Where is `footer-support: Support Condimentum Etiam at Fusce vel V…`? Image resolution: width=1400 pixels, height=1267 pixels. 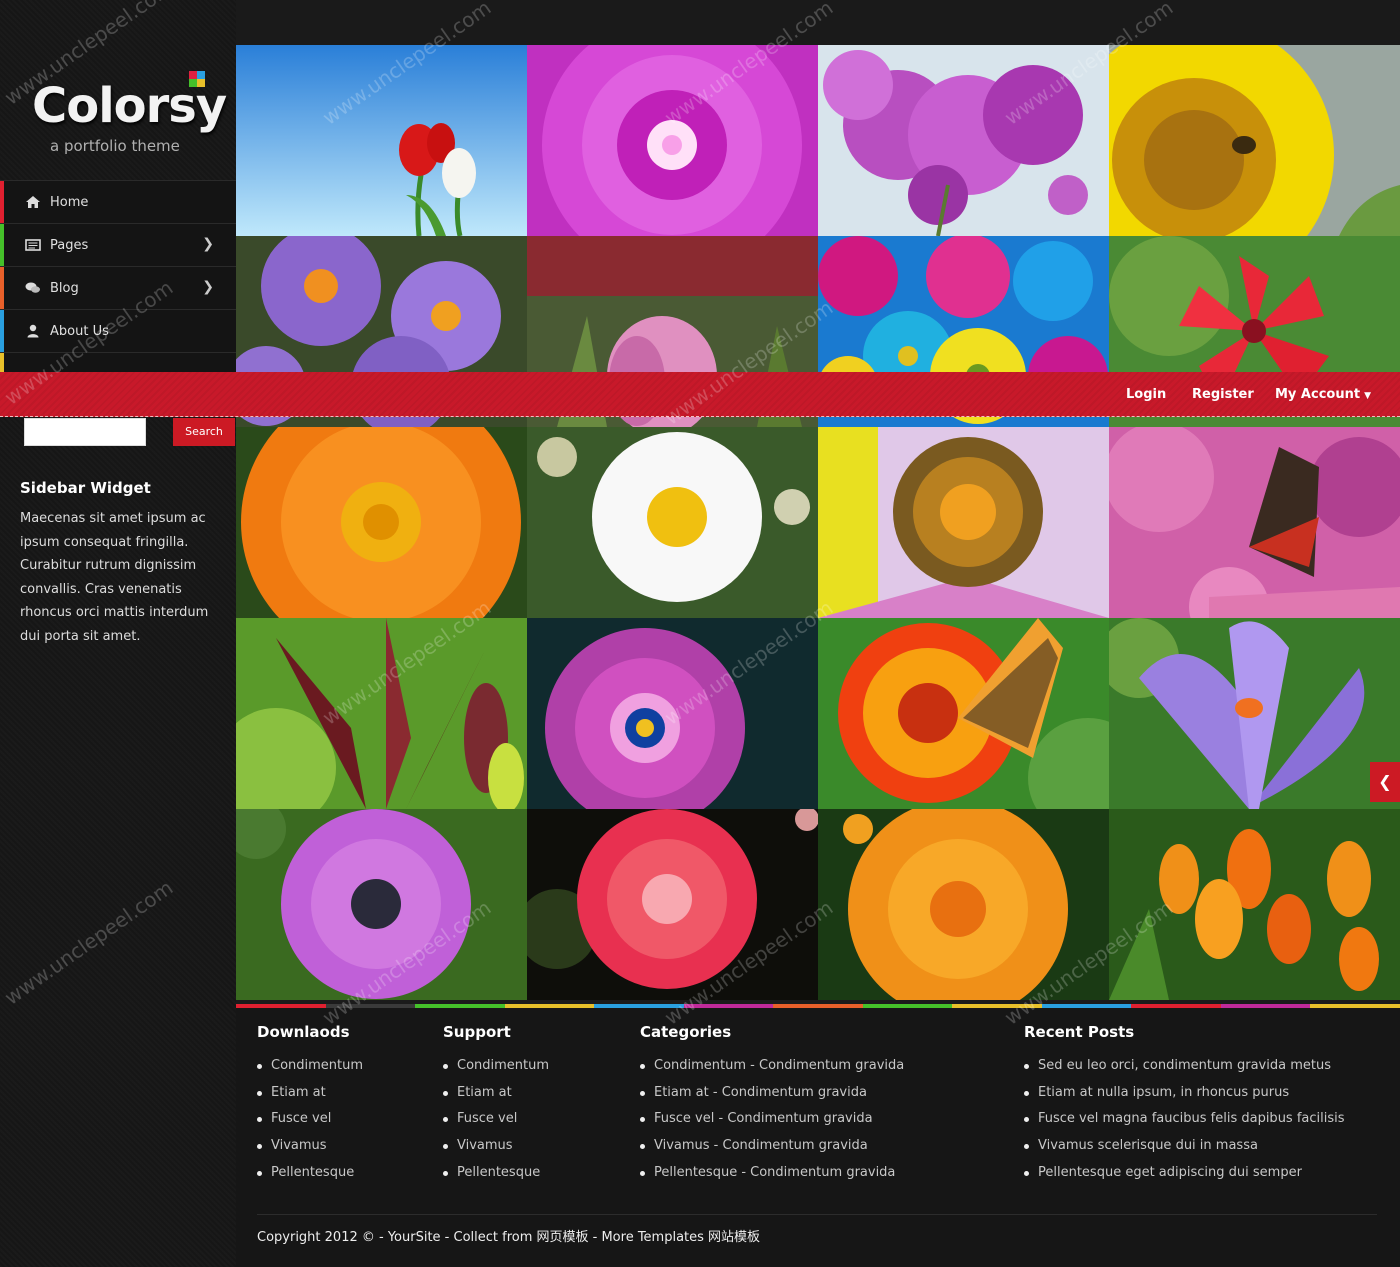 footer-support: Support Condimentum Etiam at Fusce vel V… is located at coordinates (496, 1106).